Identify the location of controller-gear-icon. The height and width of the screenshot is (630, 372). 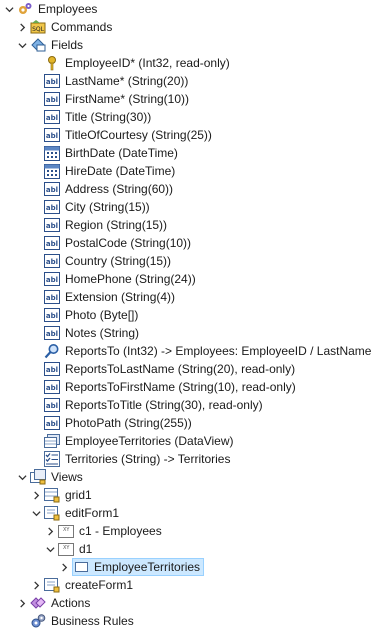
(25, 9).